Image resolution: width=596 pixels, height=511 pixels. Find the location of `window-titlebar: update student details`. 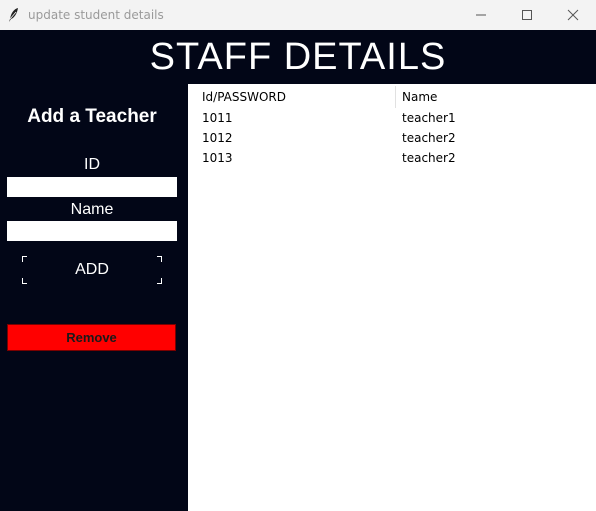

window-titlebar: update student details is located at coordinates (298, 15).